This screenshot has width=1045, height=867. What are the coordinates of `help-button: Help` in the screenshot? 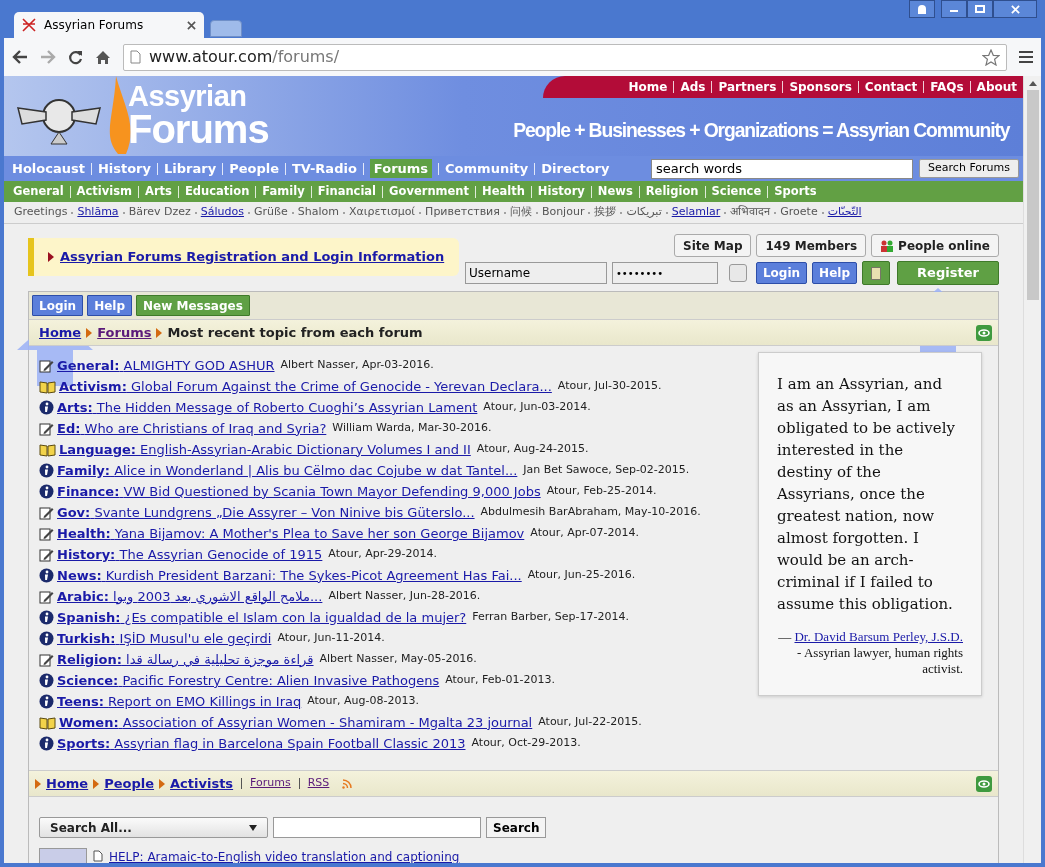 It's located at (834, 273).